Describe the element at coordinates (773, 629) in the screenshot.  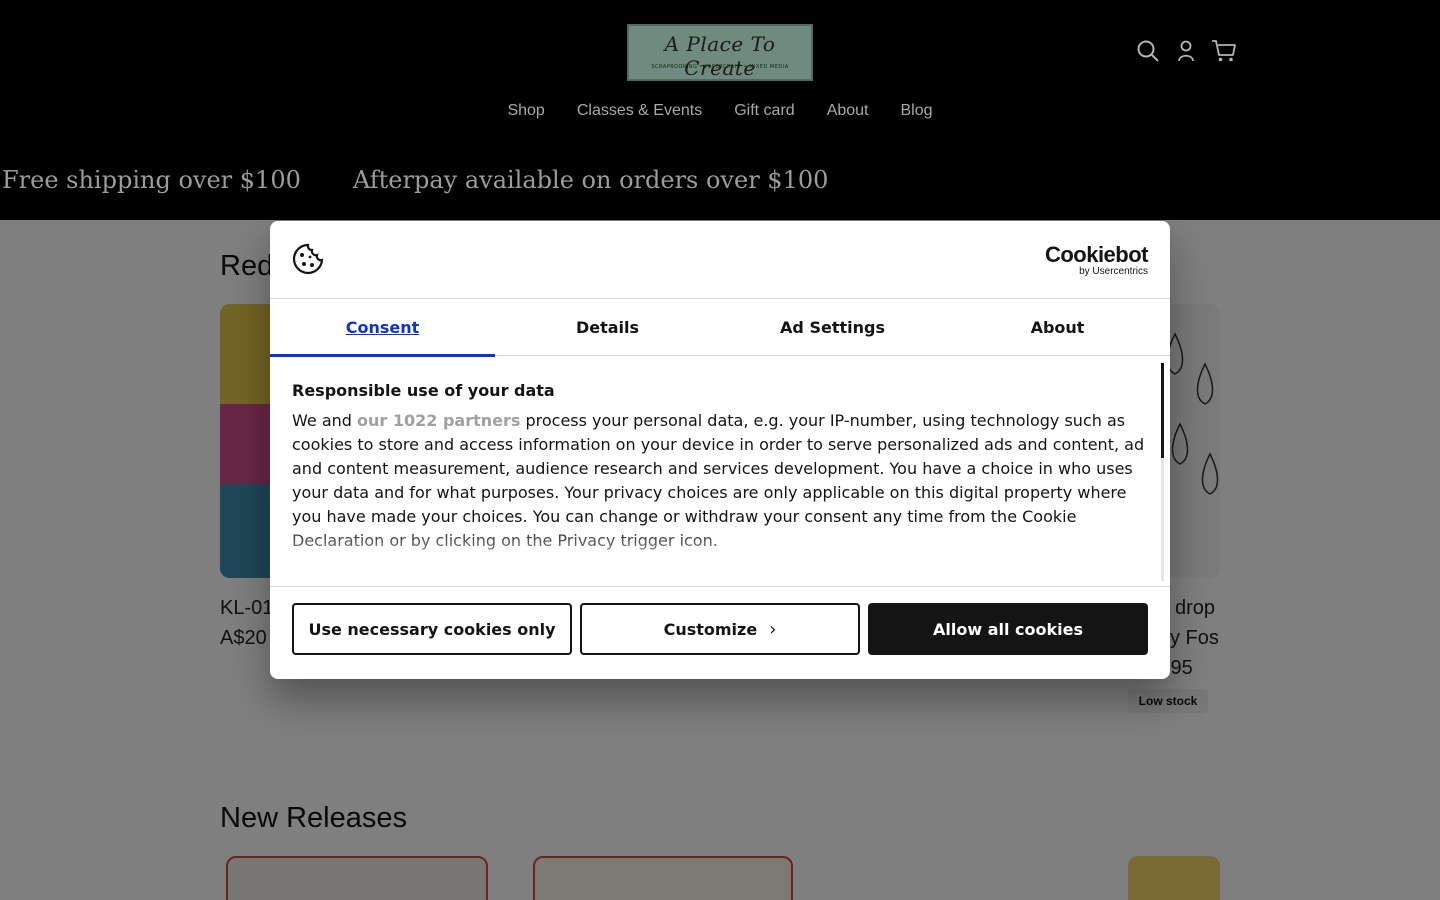
I see `chevron-right-icon: ›` at that location.